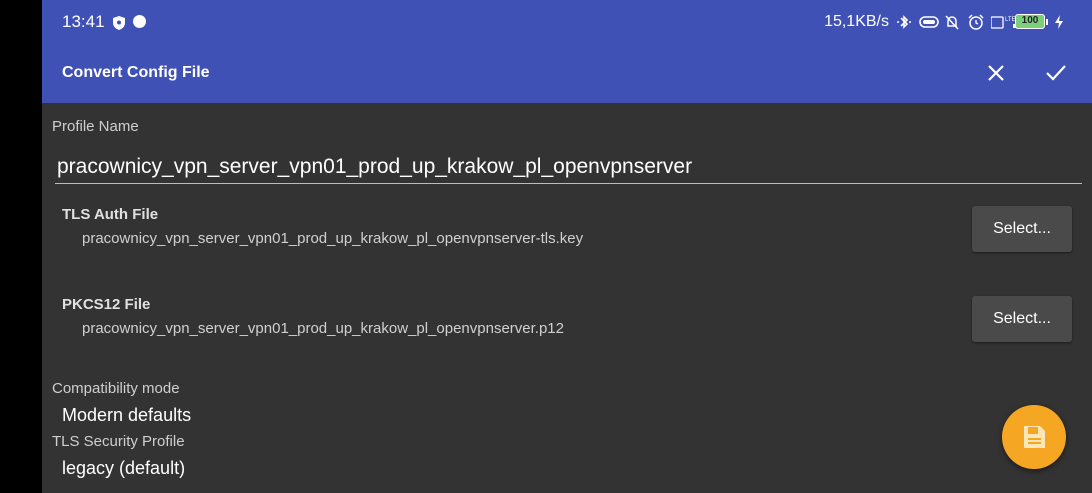  I want to click on compat-mode-label: Compatibility mode, so click(116, 388).